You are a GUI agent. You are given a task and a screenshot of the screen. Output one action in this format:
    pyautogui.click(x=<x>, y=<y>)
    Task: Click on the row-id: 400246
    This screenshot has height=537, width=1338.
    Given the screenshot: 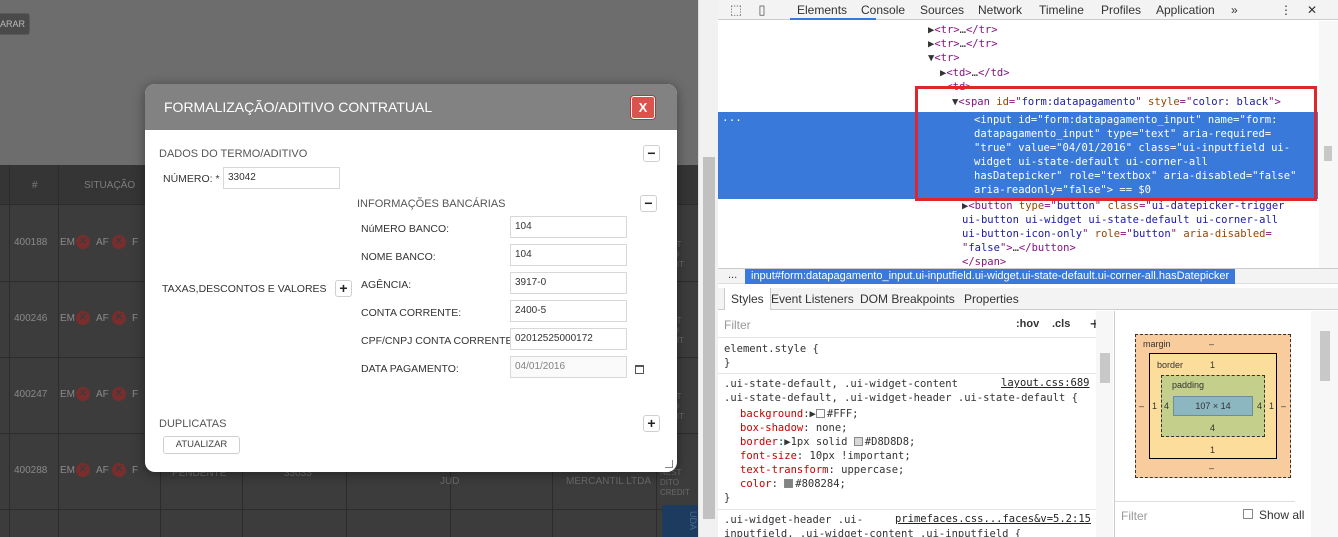 What is the action you would take?
    pyautogui.click(x=31, y=318)
    